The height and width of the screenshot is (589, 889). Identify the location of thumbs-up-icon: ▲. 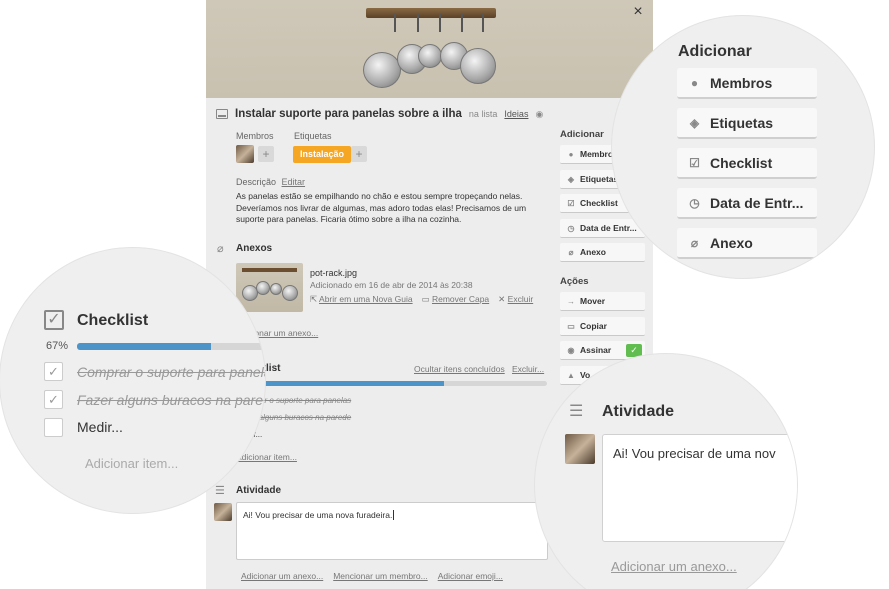
(571, 375).